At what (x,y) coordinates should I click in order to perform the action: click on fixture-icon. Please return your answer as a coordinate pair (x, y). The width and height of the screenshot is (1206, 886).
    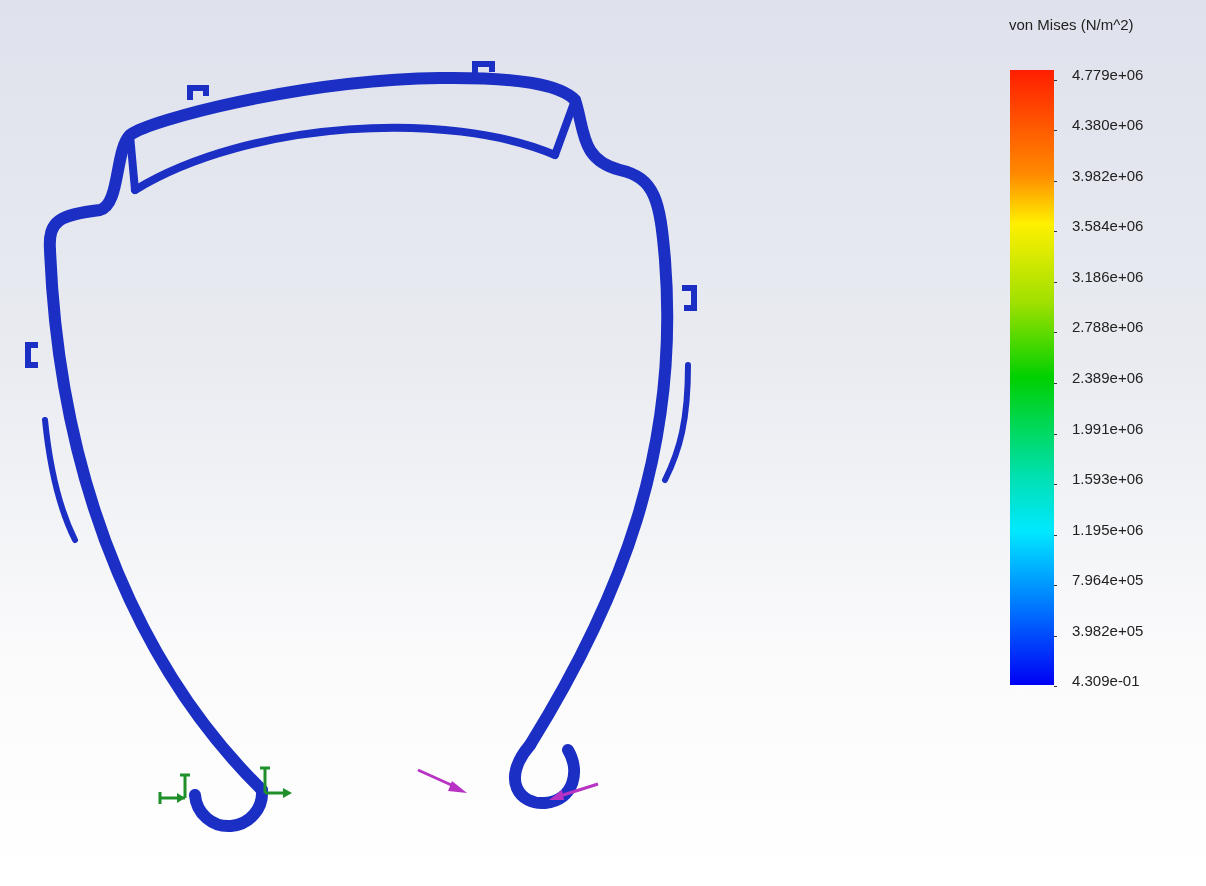
    Looking at the image, I should click on (225, 786).